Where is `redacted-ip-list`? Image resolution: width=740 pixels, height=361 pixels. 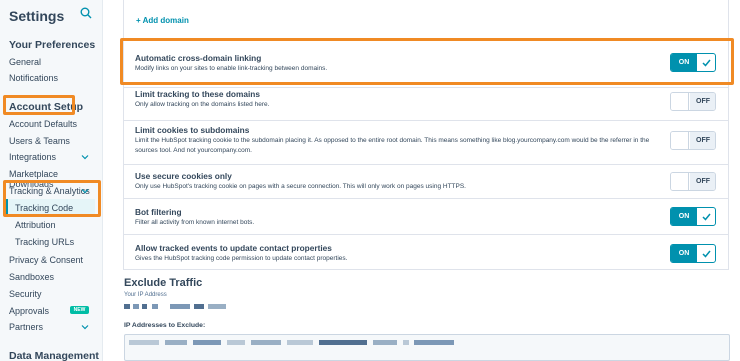 redacted-ip-list is located at coordinates (291, 342).